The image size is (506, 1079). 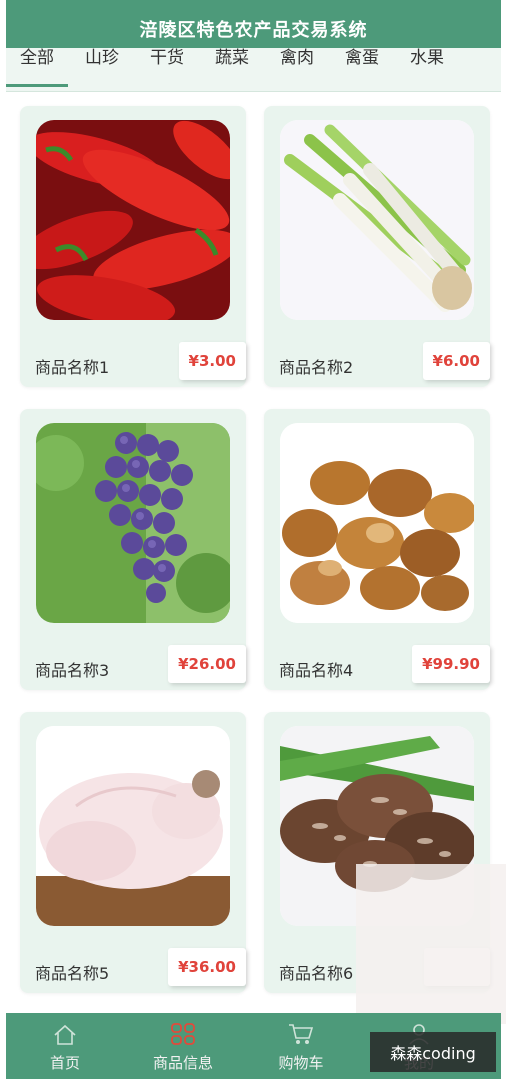 What do you see at coordinates (167, 64) in the screenshot?
I see `tab-dried-goods: 干货` at bounding box center [167, 64].